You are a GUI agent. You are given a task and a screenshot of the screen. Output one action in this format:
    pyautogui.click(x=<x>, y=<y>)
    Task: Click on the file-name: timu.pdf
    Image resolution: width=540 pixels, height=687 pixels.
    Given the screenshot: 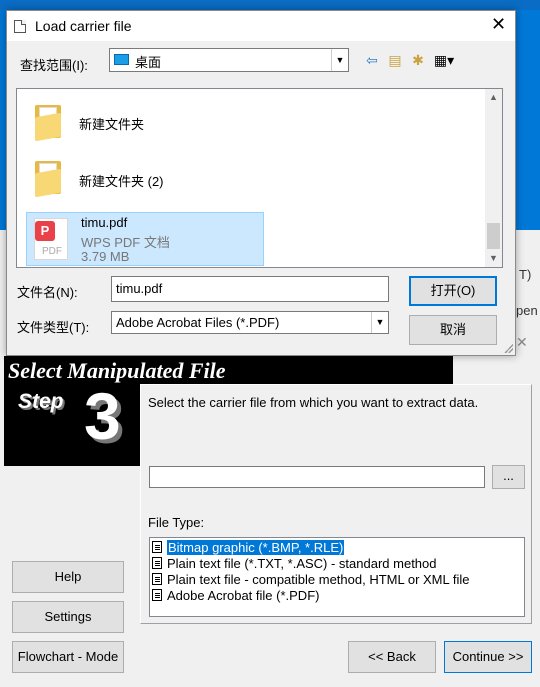 What is the action you would take?
    pyautogui.click(x=104, y=222)
    